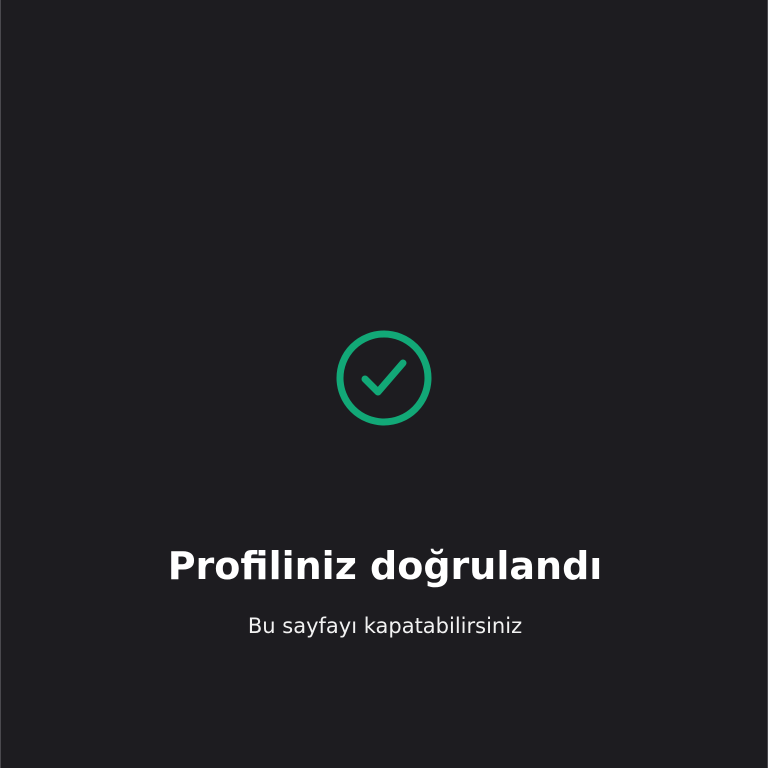 The height and width of the screenshot is (768, 768). Describe the element at coordinates (385, 626) in the screenshot. I see `page-subtitle: Bu sayfayı kapatabilirsiniz` at that location.